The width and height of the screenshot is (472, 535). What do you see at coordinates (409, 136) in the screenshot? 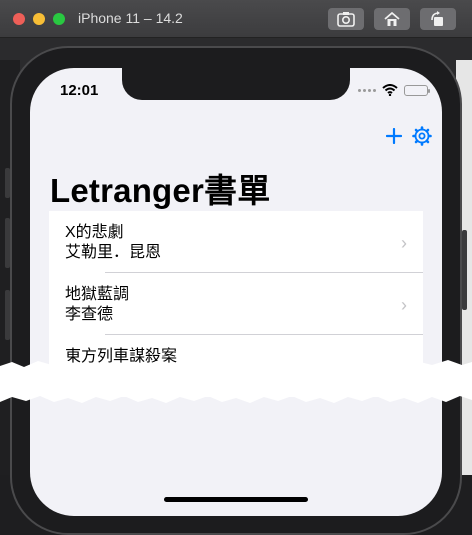
I see `nav-bar-buttons` at bounding box center [409, 136].